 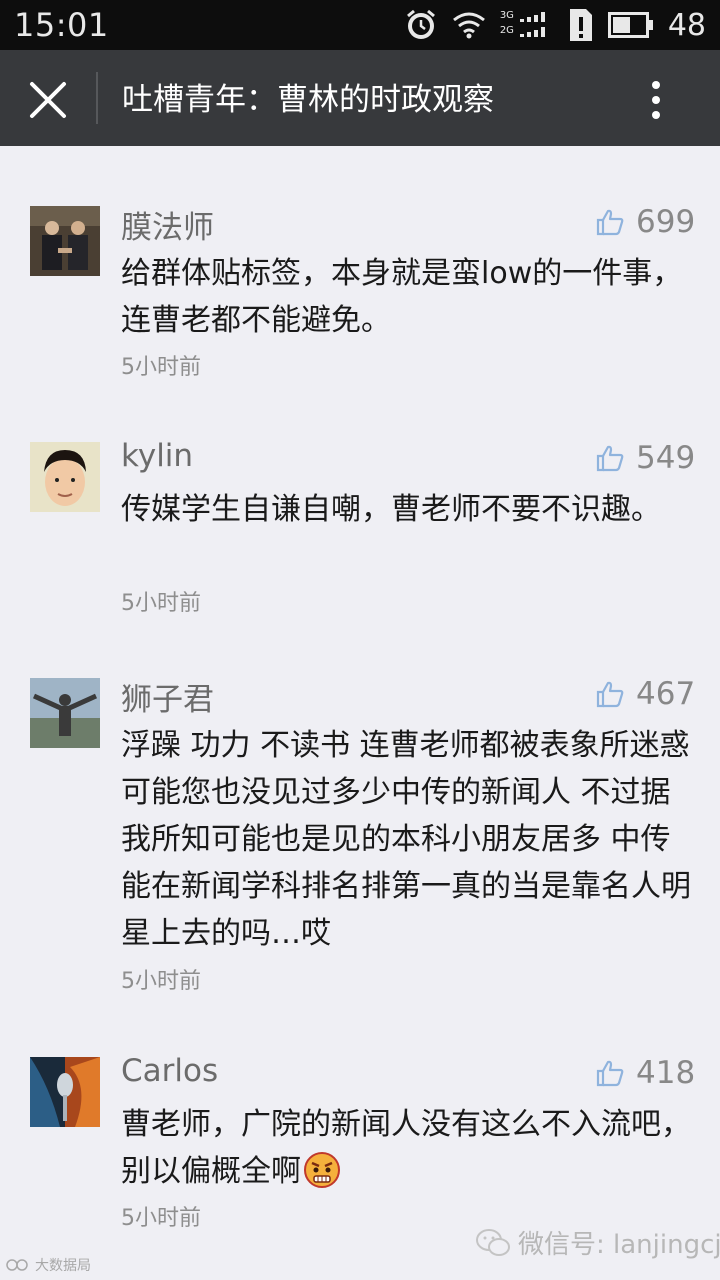 I want to click on like-button: 467, so click(x=645, y=694).